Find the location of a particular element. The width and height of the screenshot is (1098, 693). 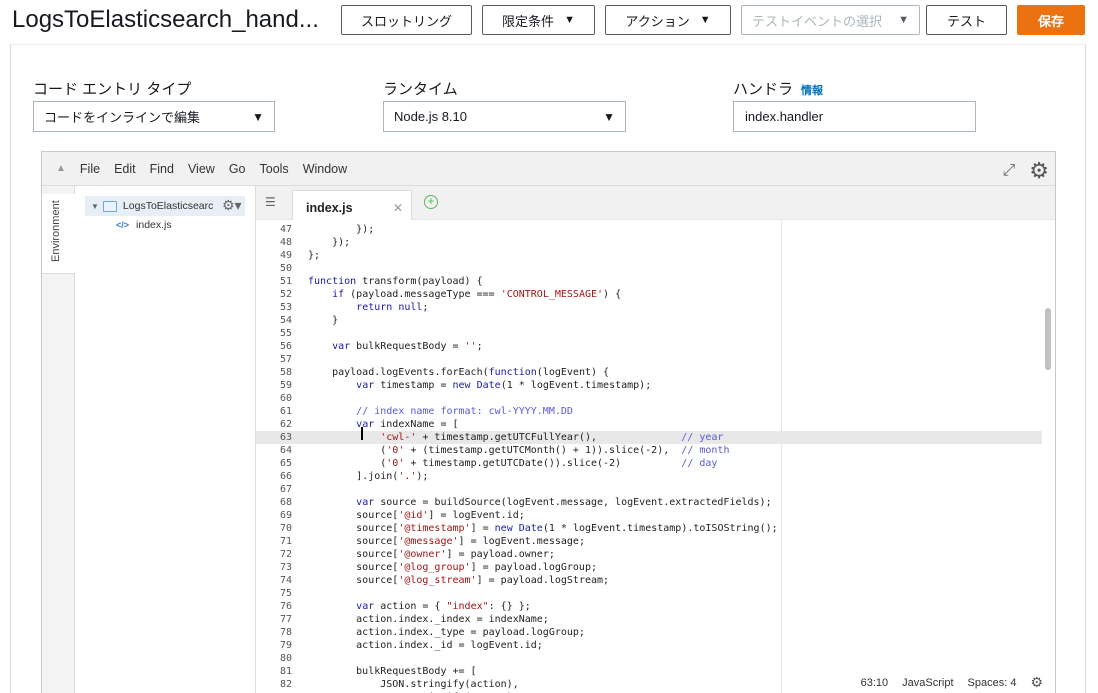

language-mode: JavaScript is located at coordinates (927, 683).